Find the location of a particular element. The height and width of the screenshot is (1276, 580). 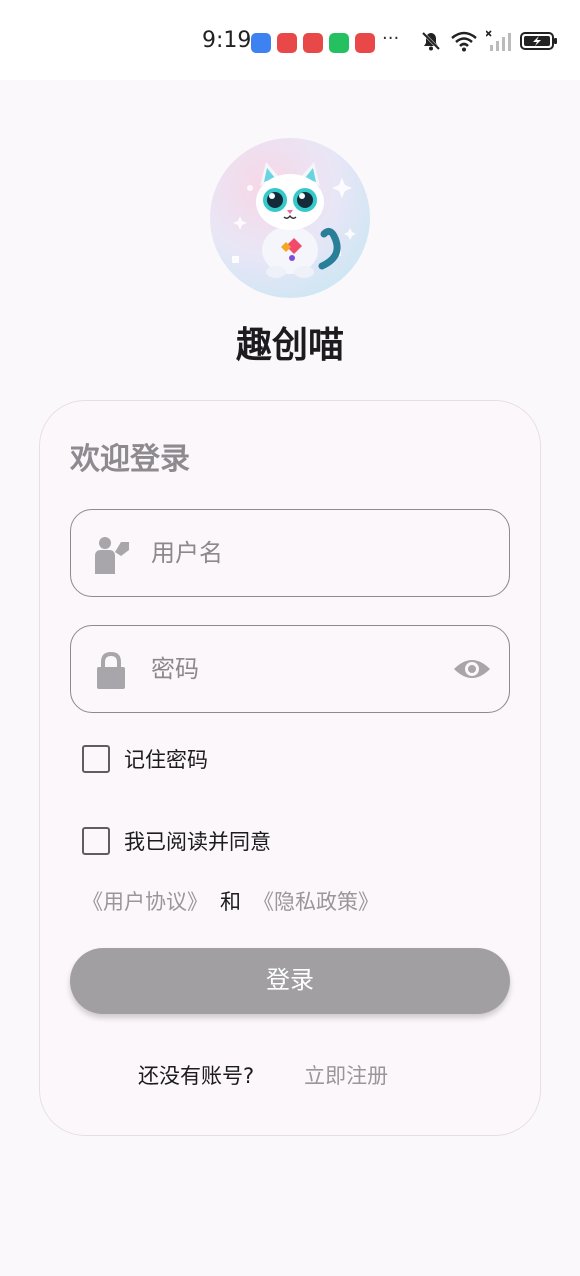

agree-terms-label: 我已阅读并同意 is located at coordinates (197, 841).